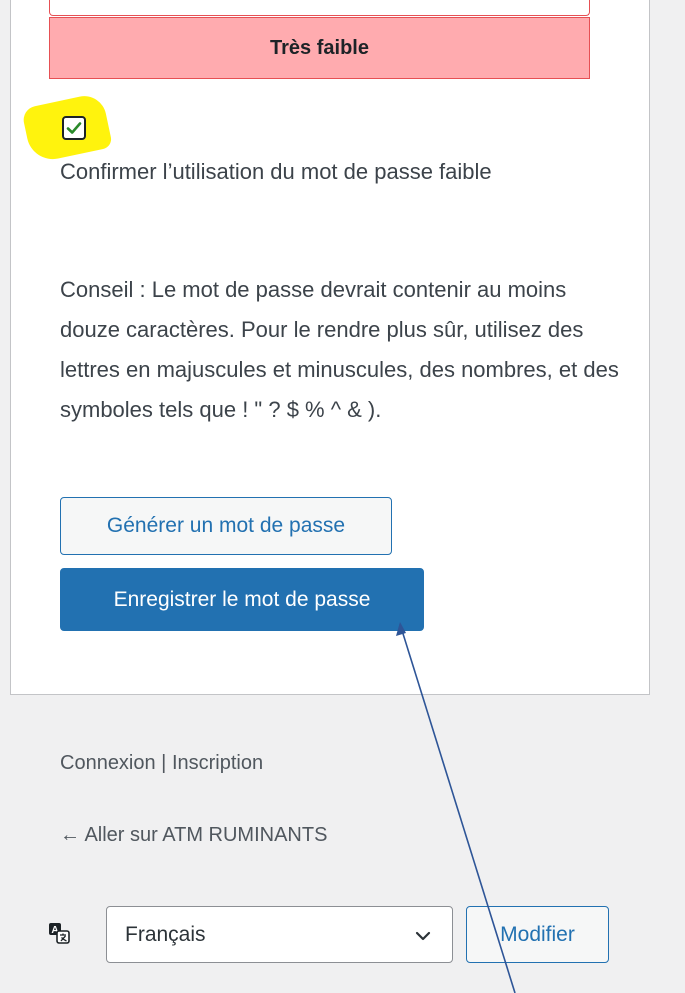 The height and width of the screenshot is (993, 685). What do you see at coordinates (423, 936) in the screenshot?
I see `chevron-down-icon` at bounding box center [423, 936].